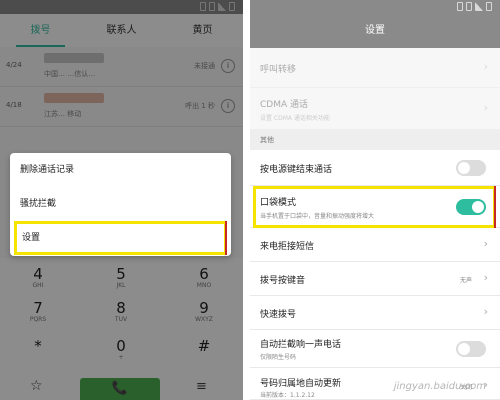 This screenshot has width=500, height=400. I want to click on setting-value: 无声, so click(465, 280).